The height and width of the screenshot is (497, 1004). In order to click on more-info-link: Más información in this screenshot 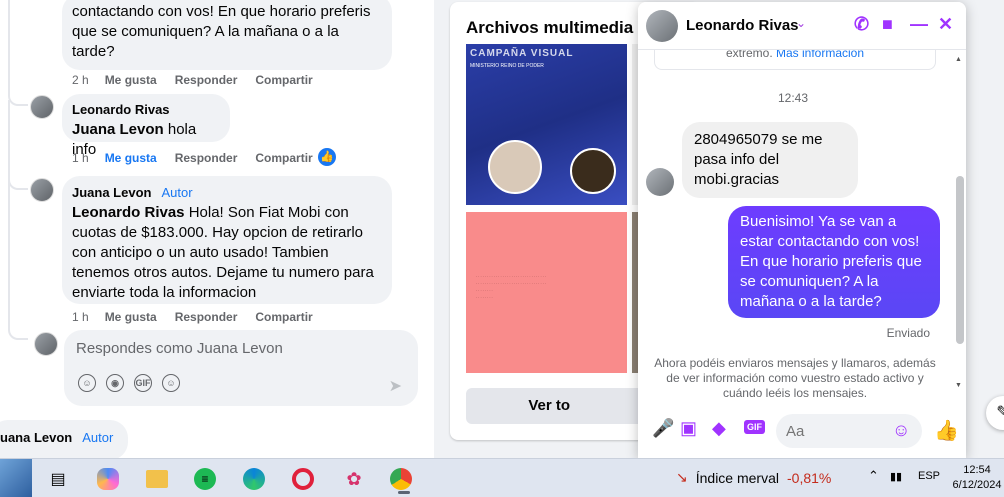, I will do `click(820, 55)`.